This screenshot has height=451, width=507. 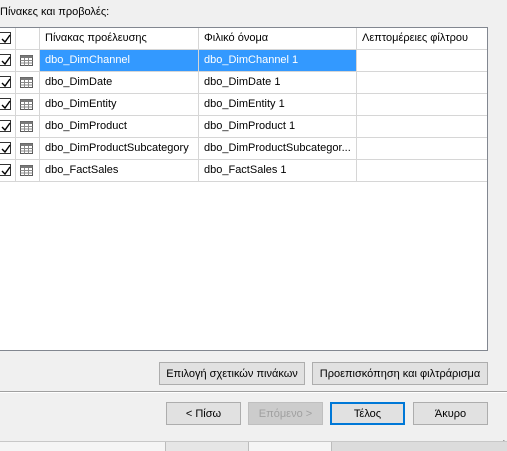 What do you see at coordinates (422, 39) in the screenshot?
I see `column-header-filter-details: Λεπτομέρειες φίλτρου` at bounding box center [422, 39].